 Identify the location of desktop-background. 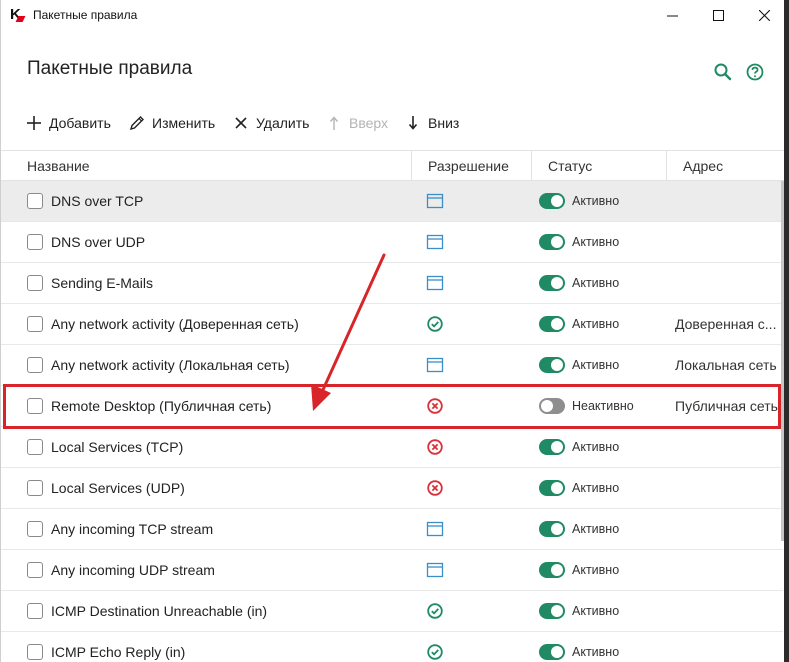
(786, 331).